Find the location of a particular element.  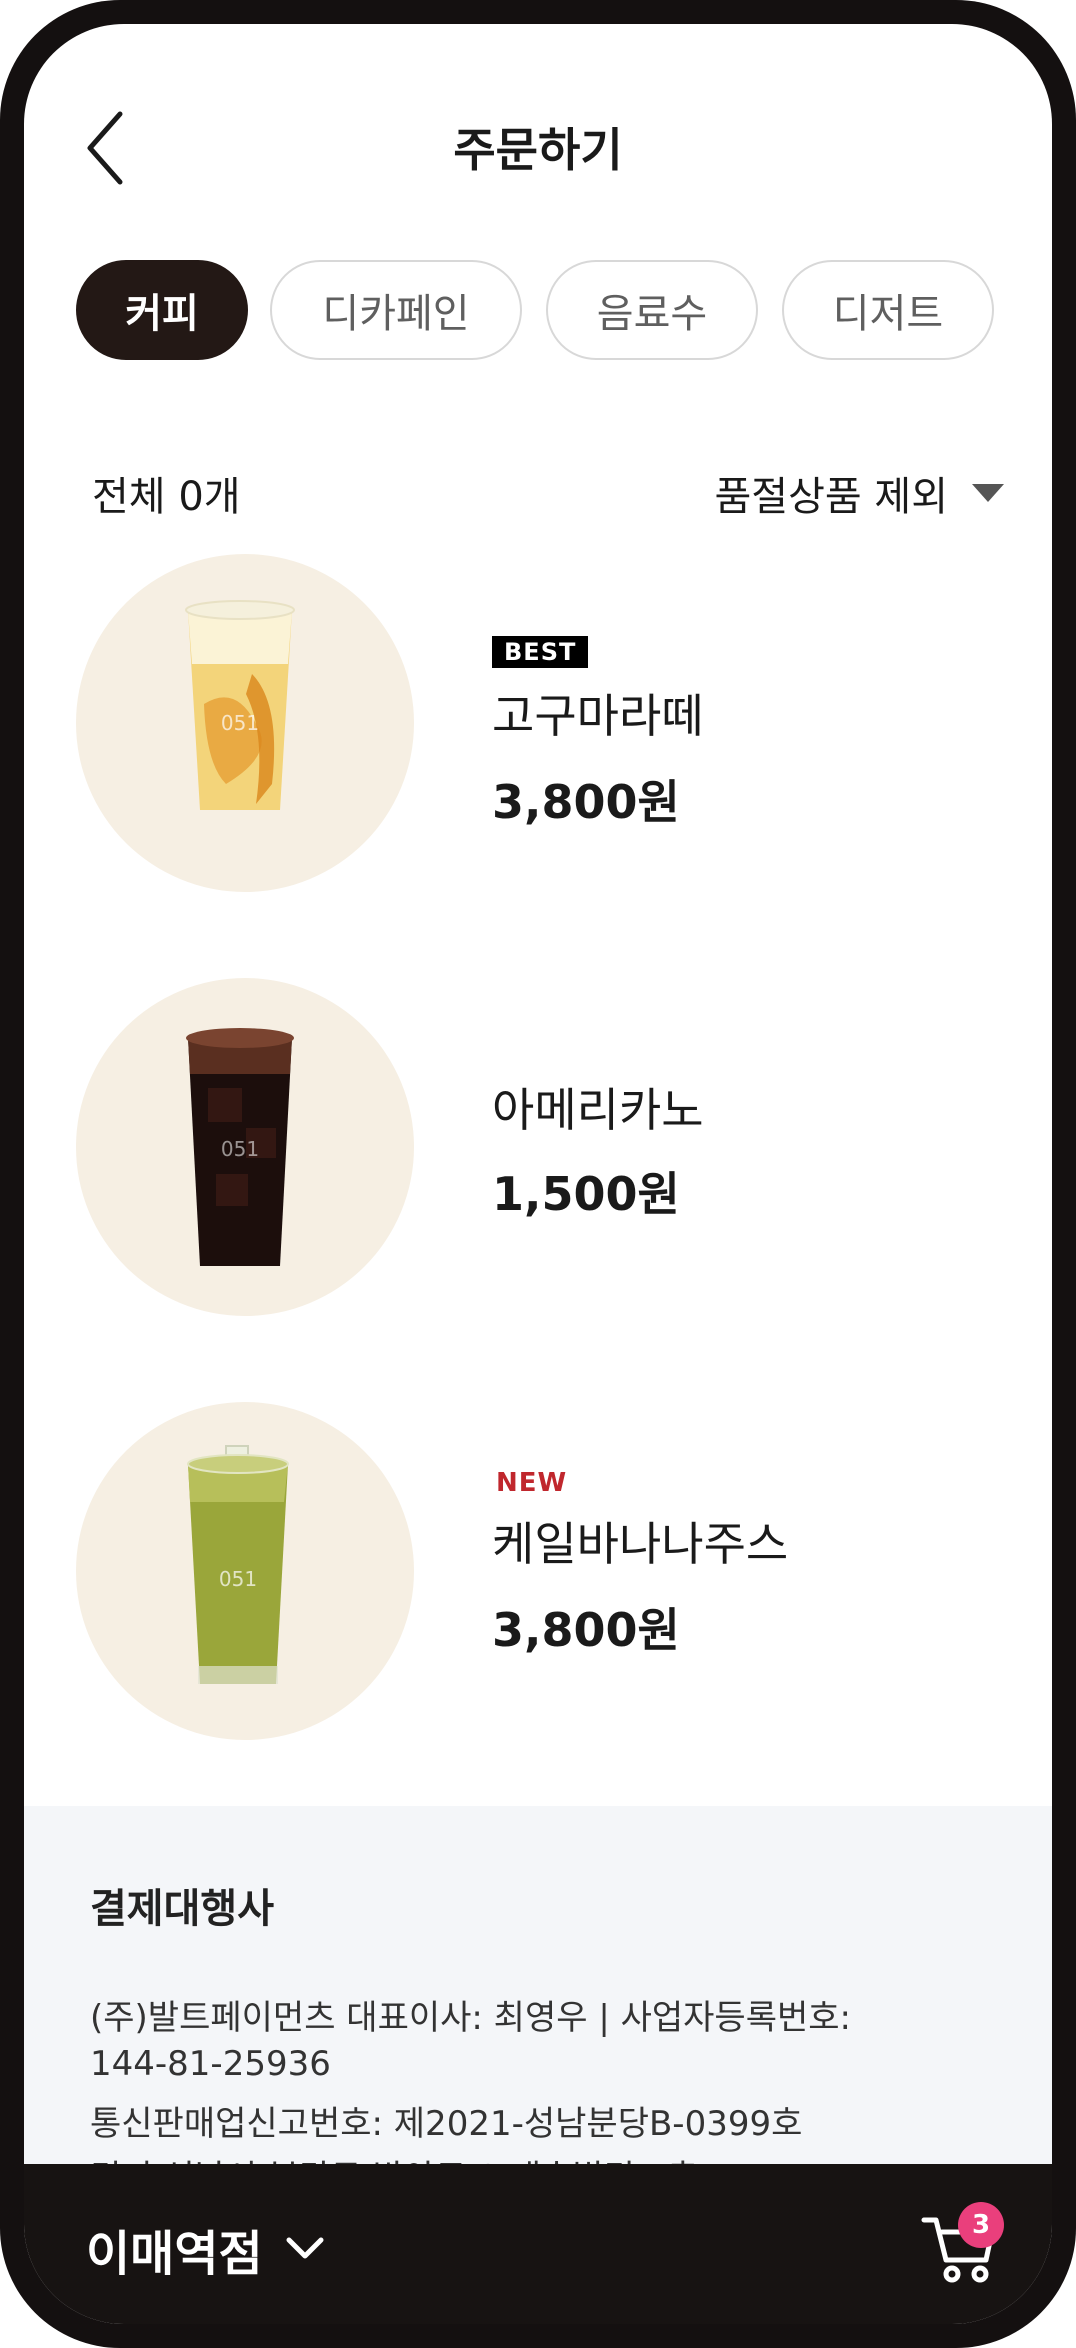

latte-cup-image: 051 is located at coordinates (240, 705).